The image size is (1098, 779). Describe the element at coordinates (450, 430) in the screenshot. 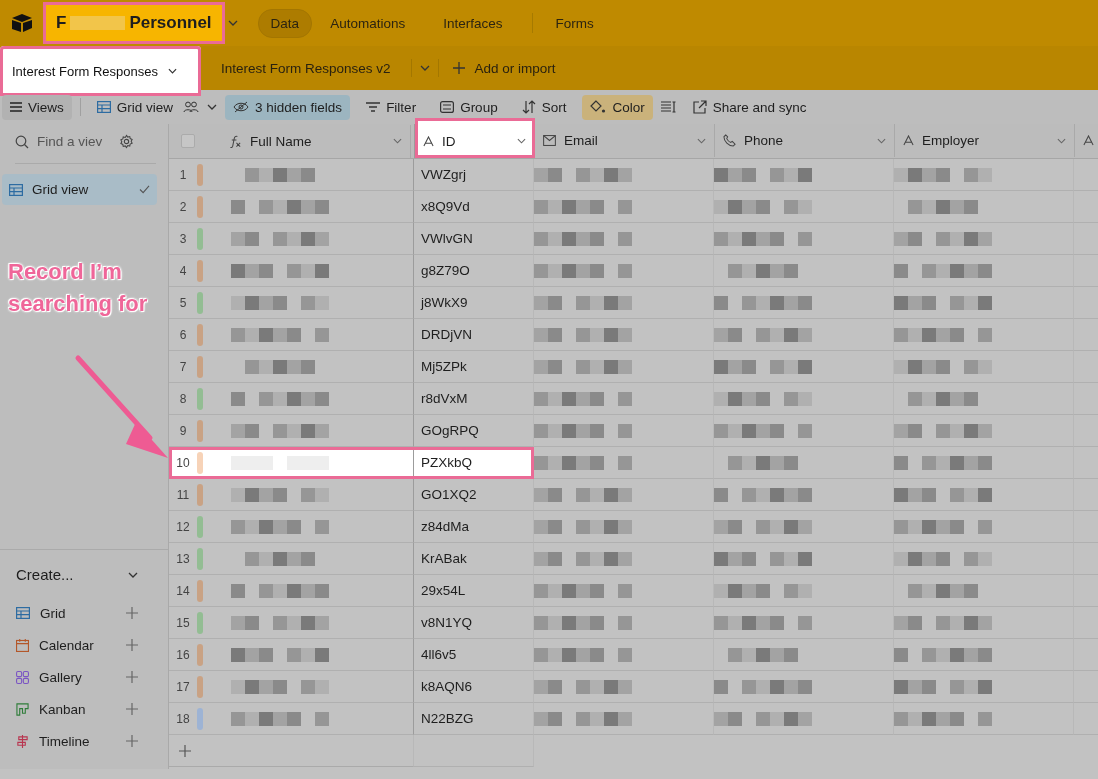

I see `id-cell: GOgRPQ` at that location.